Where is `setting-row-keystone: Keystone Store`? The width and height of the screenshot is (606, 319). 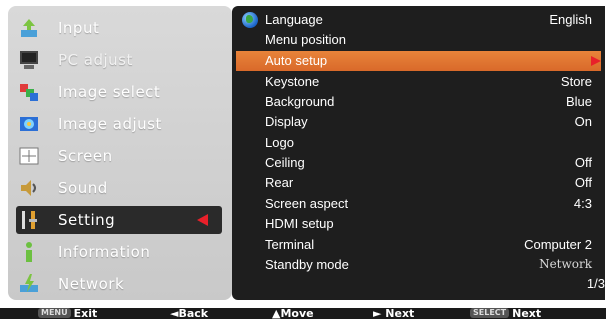 setting-row-keystone: Keystone Store is located at coordinates (418, 82).